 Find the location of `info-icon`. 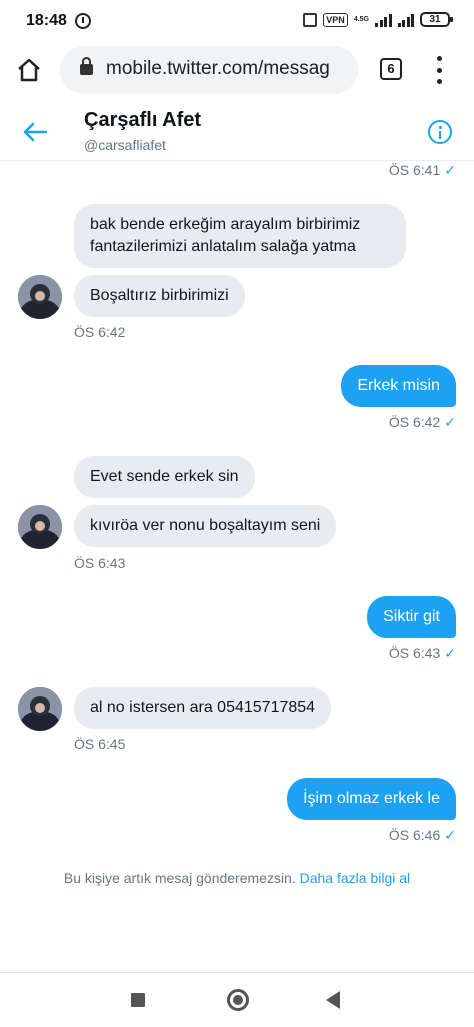

info-icon is located at coordinates (440, 132).